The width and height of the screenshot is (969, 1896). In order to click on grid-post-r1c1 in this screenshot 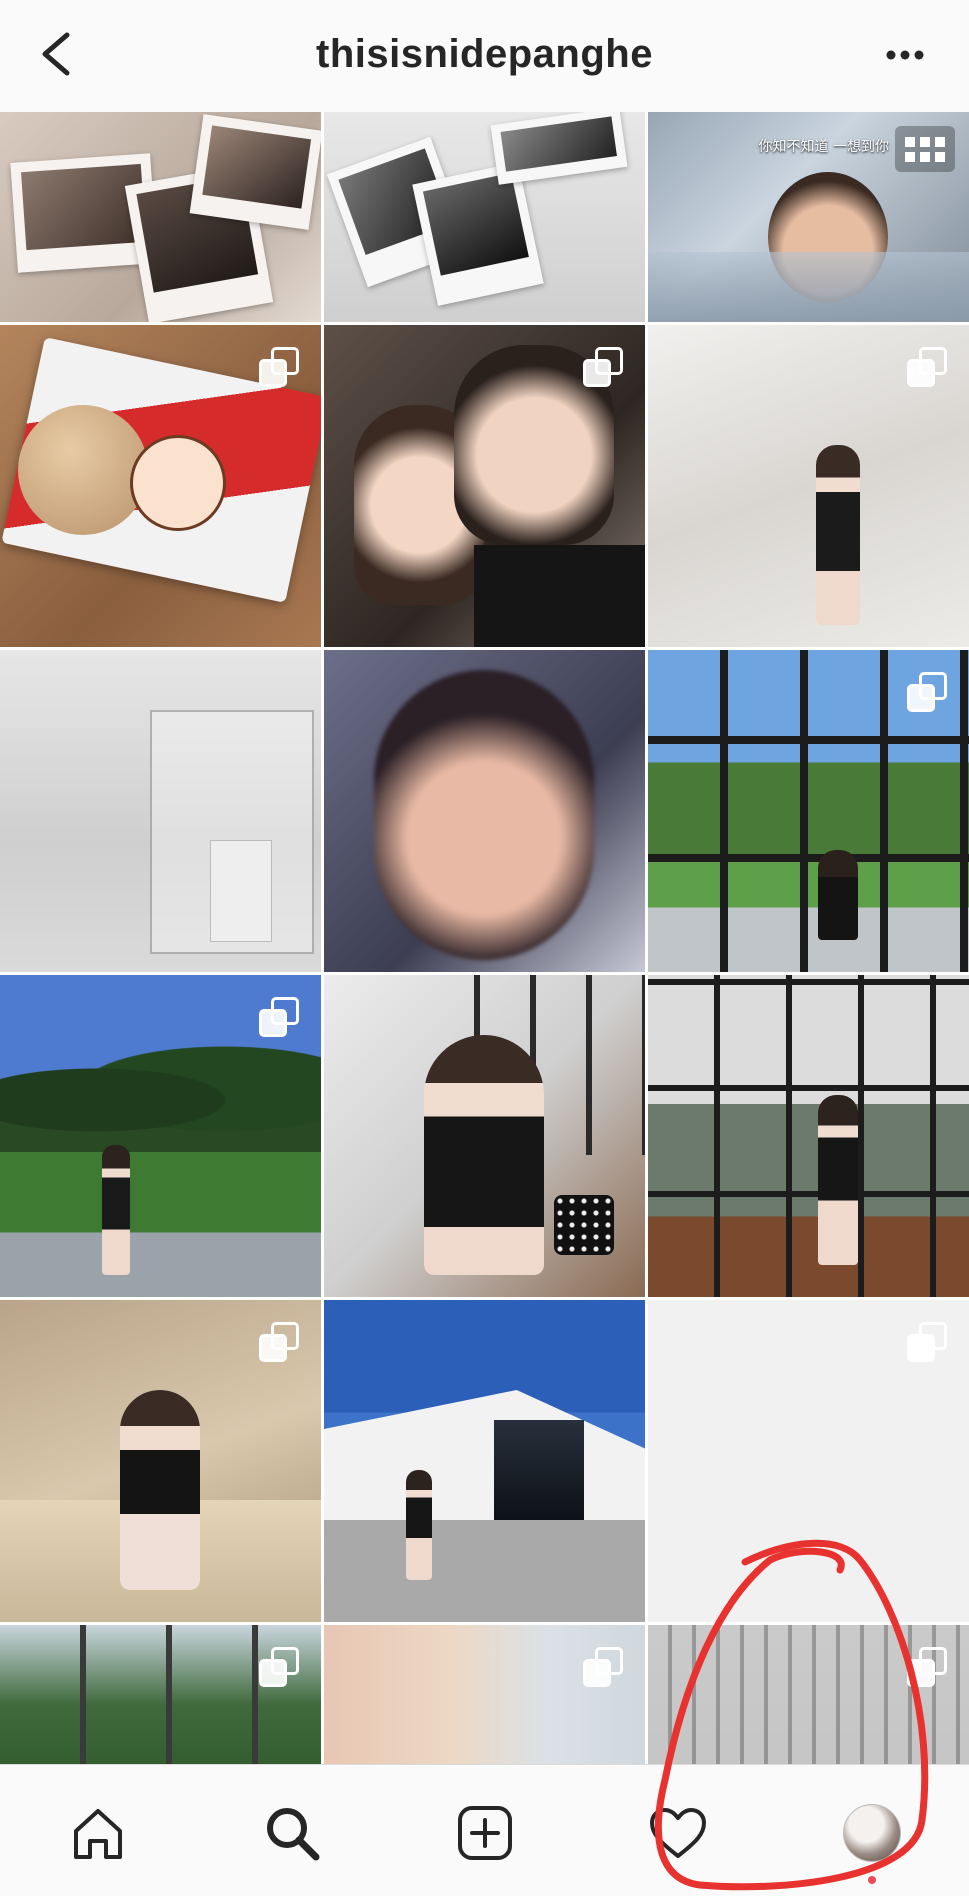, I will do `click(160, 217)`.